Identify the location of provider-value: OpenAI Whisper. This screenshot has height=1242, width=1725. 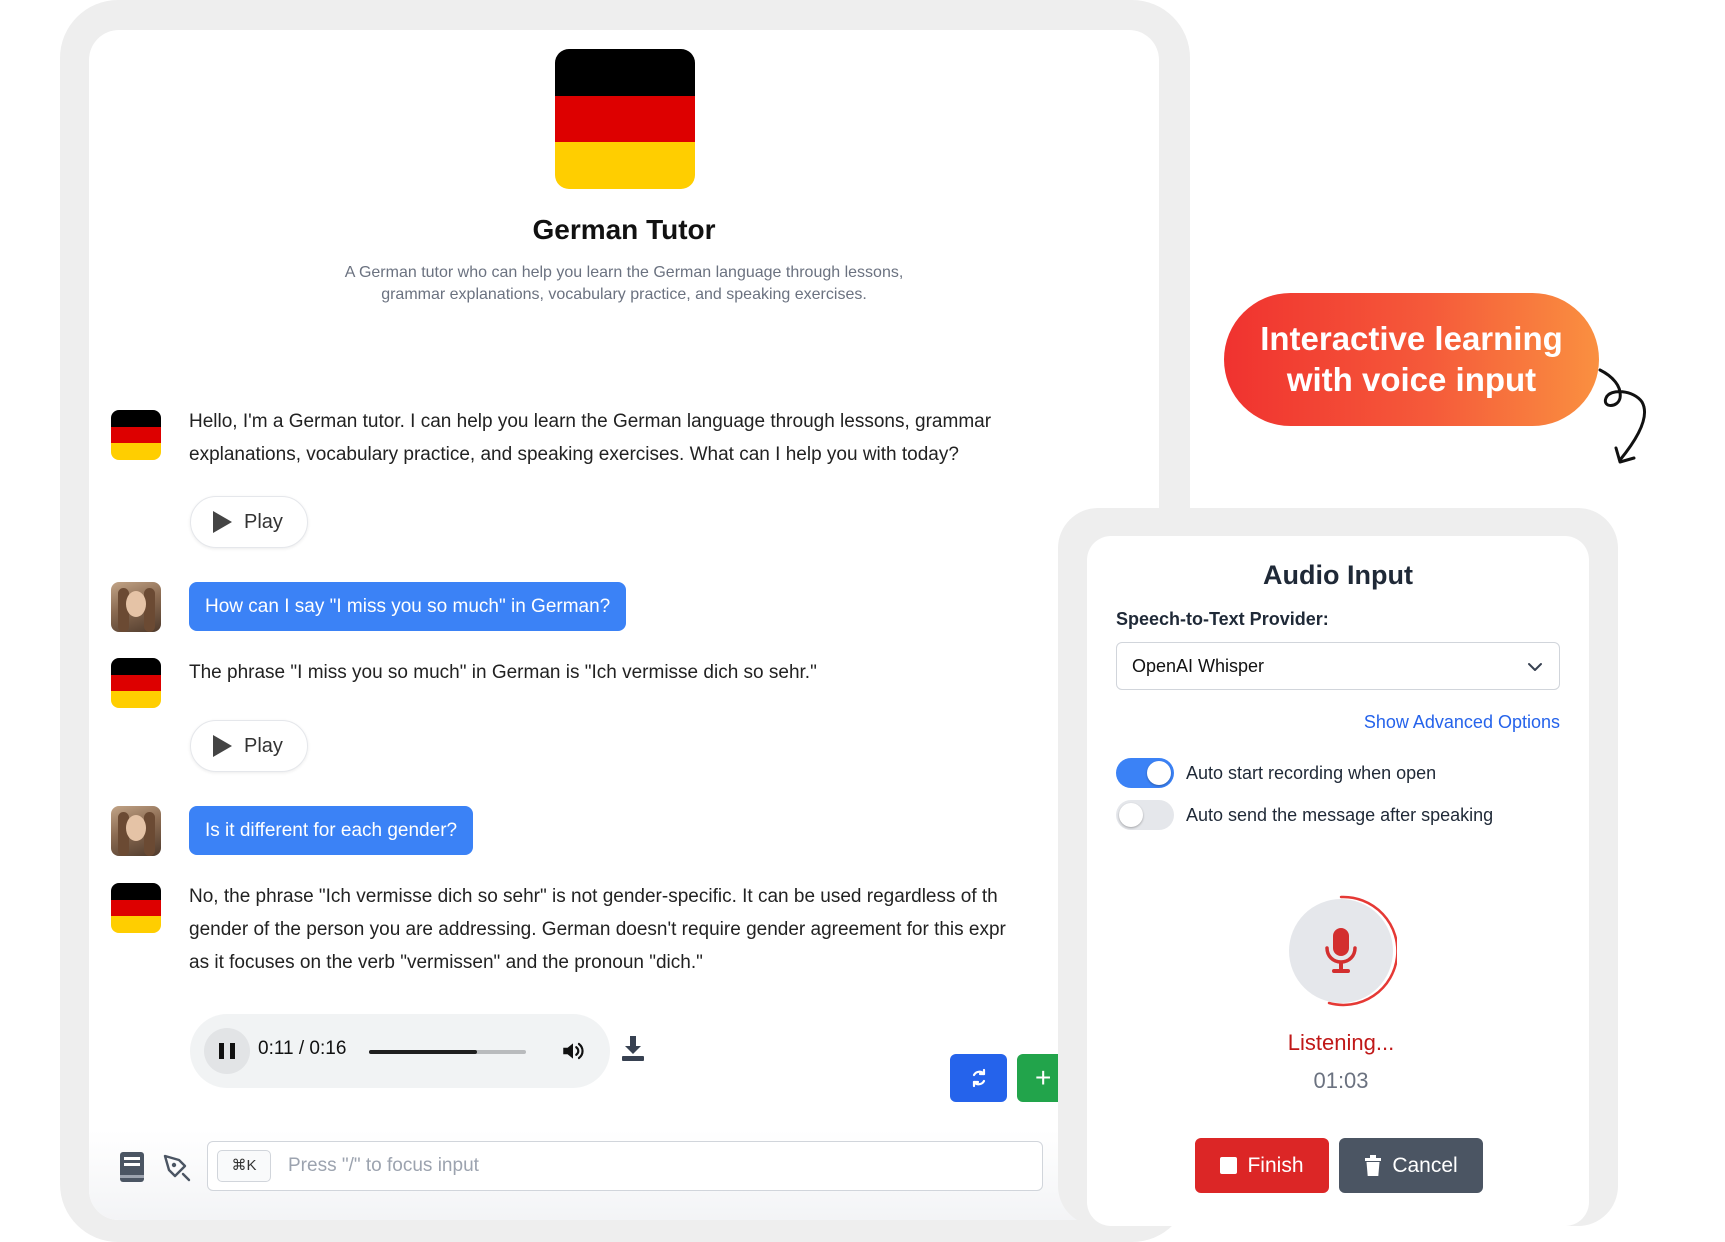
(1198, 666).